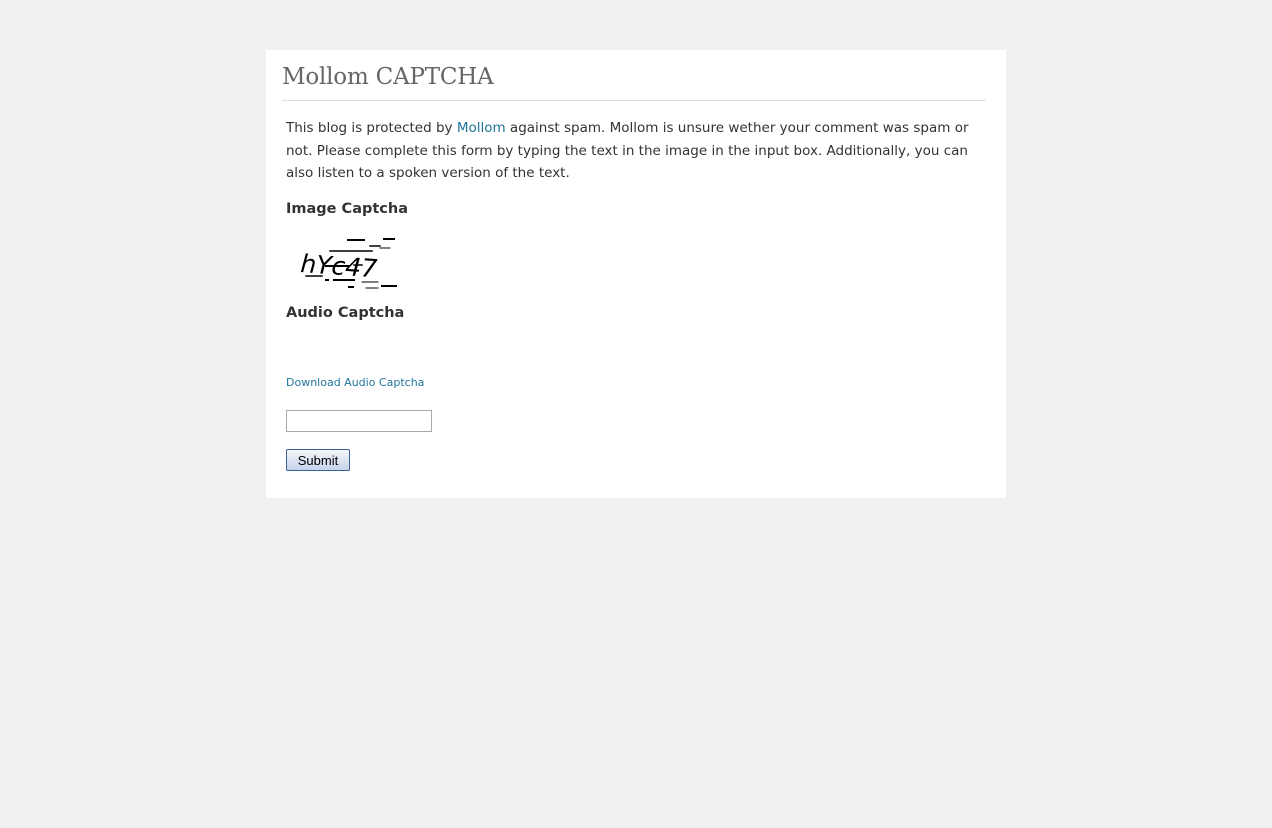  What do you see at coordinates (339, 266) in the screenshot?
I see `captcha-text: hYc47` at bounding box center [339, 266].